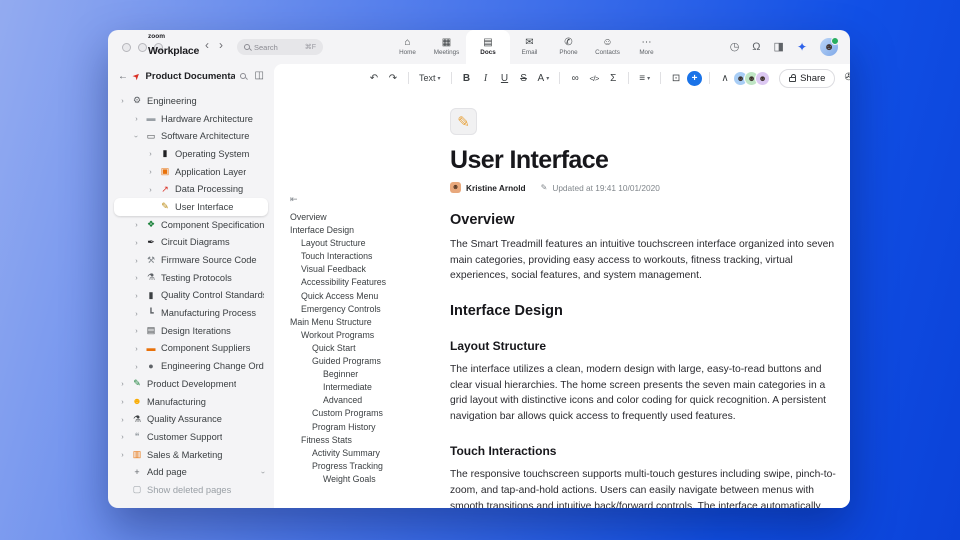 The image size is (960, 540). Describe the element at coordinates (191, 119) in the screenshot. I see `sidebar-item-hardware-architecture: › ▬ Hardware Architecture` at that location.